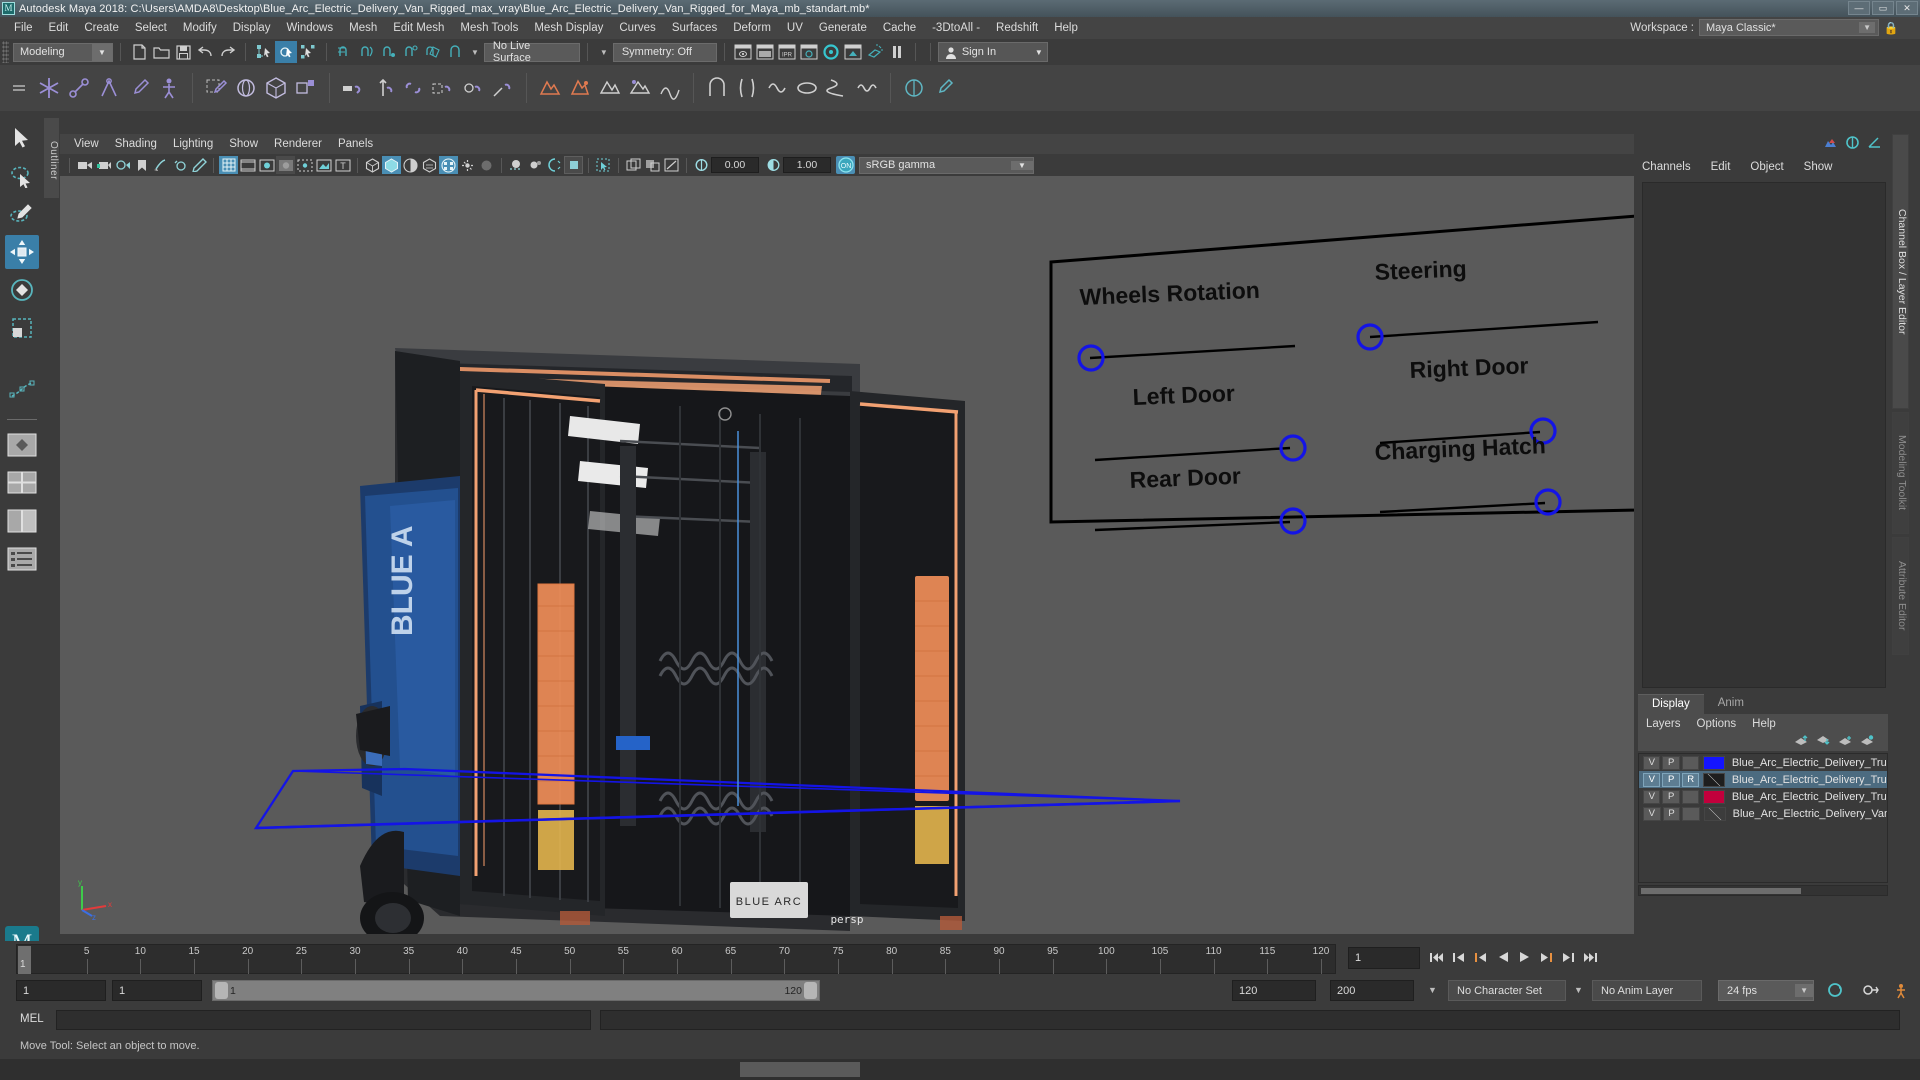  Describe the element at coordinates (843, 28) in the screenshot. I see `menu-item-generate: Generate` at that location.